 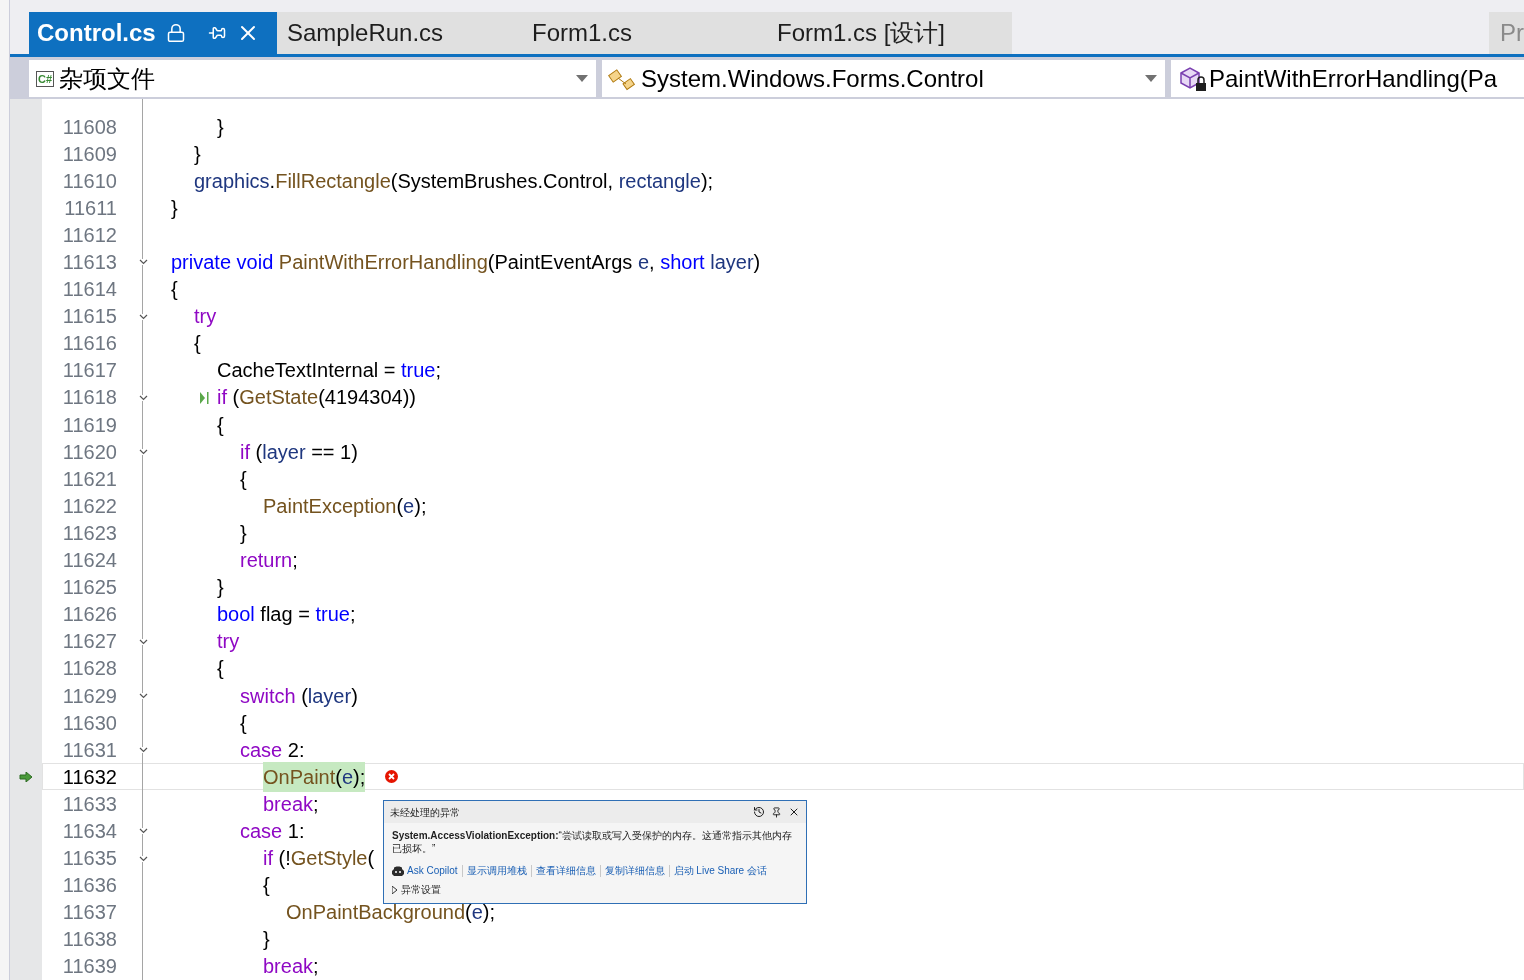 What do you see at coordinates (89, 831) in the screenshot?
I see `line-number: 11634` at bounding box center [89, 831].